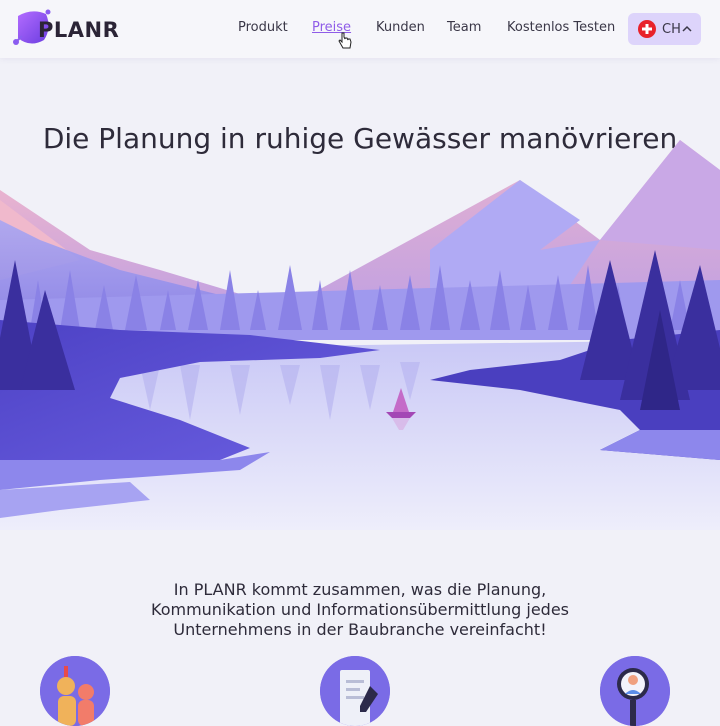 This screenshot has height=726, width=720. Describe the element at coordinates (687, 28) in the screenshot. I see `chevron-up-icon` at that location.